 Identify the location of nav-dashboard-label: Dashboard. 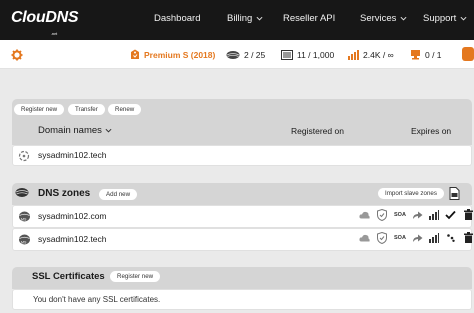
(177, 18).